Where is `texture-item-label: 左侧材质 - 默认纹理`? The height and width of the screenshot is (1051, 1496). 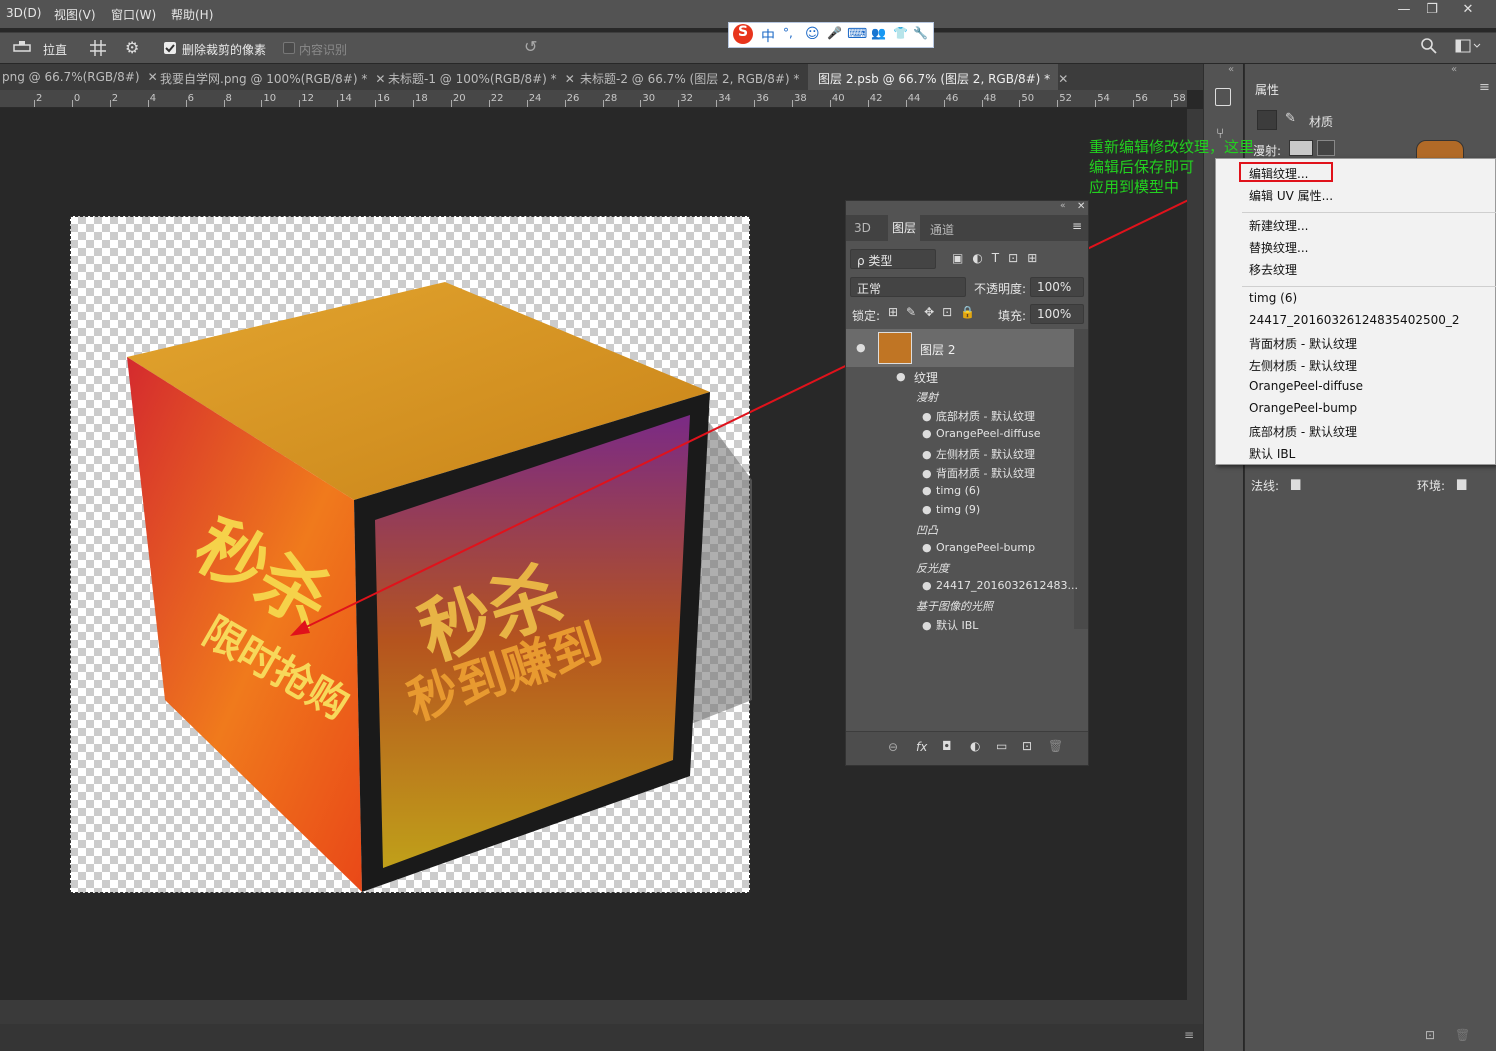
texture-item-label: 左侧材质 - 默认纹理 is located at coordinates (985, 454).